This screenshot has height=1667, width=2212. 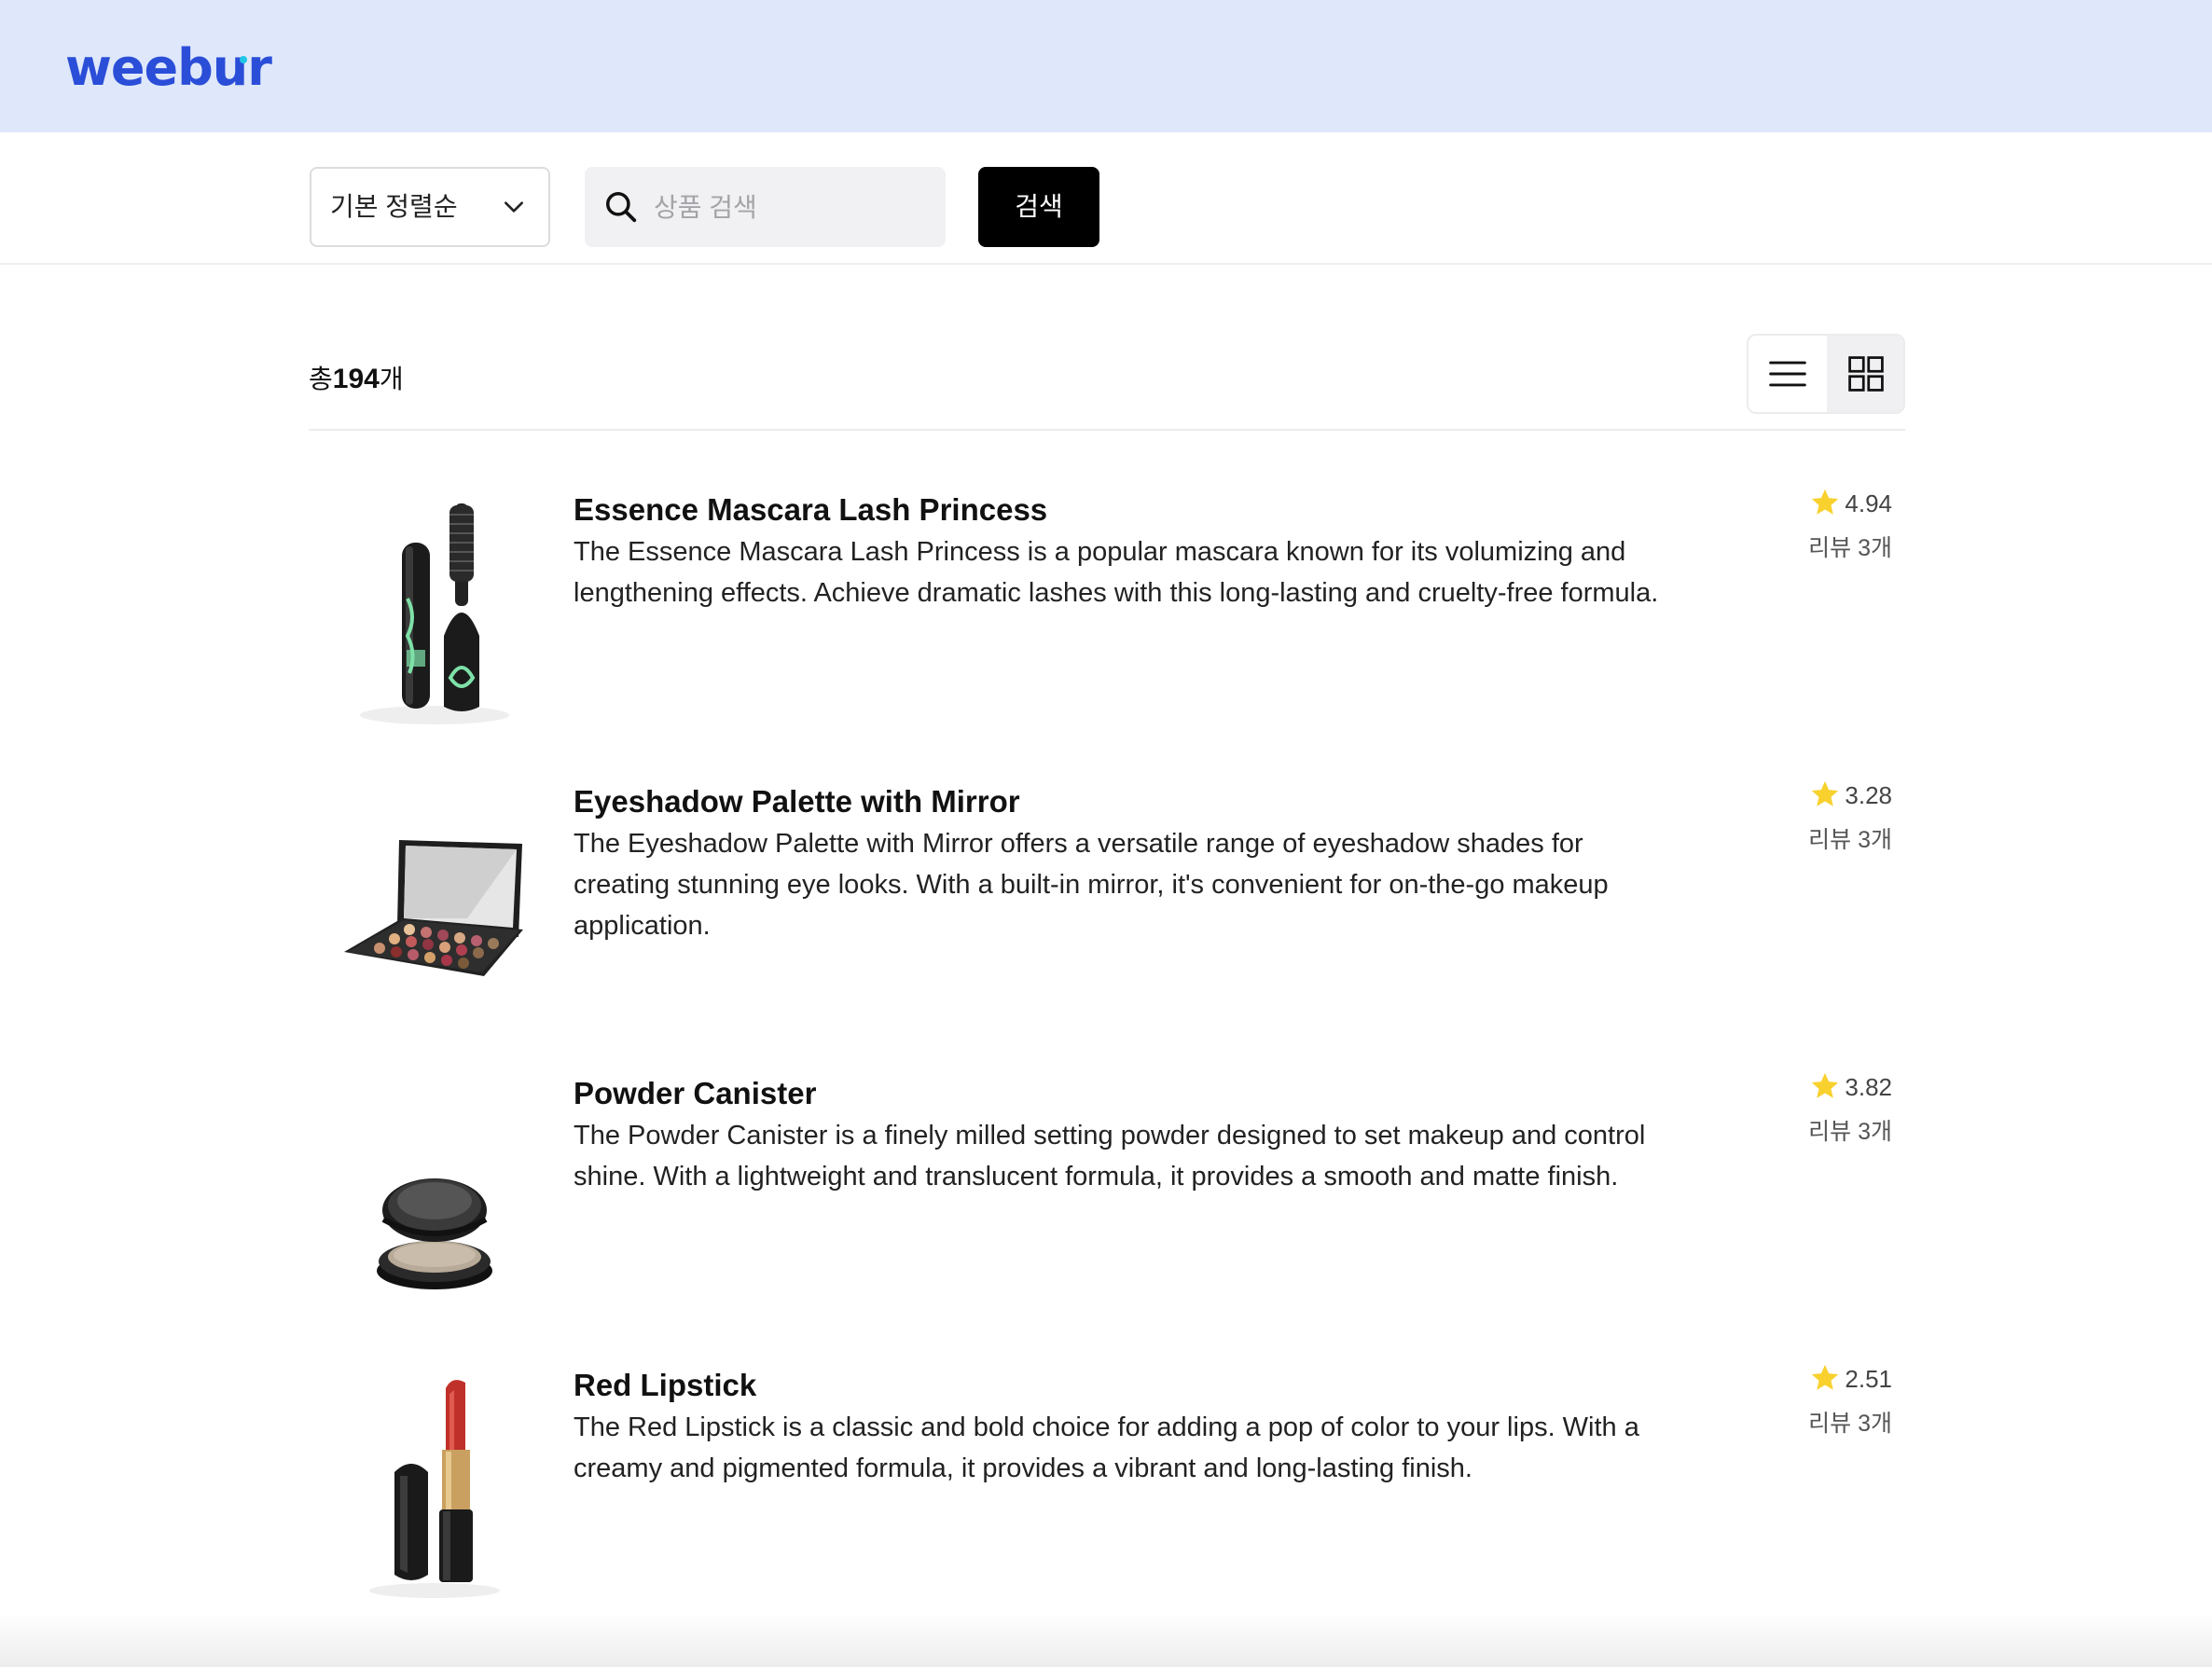 What do you see at coordinates (1106, 66) in the screenshot?
I see `top-header: weebur` at bounding box center [1106, 66].